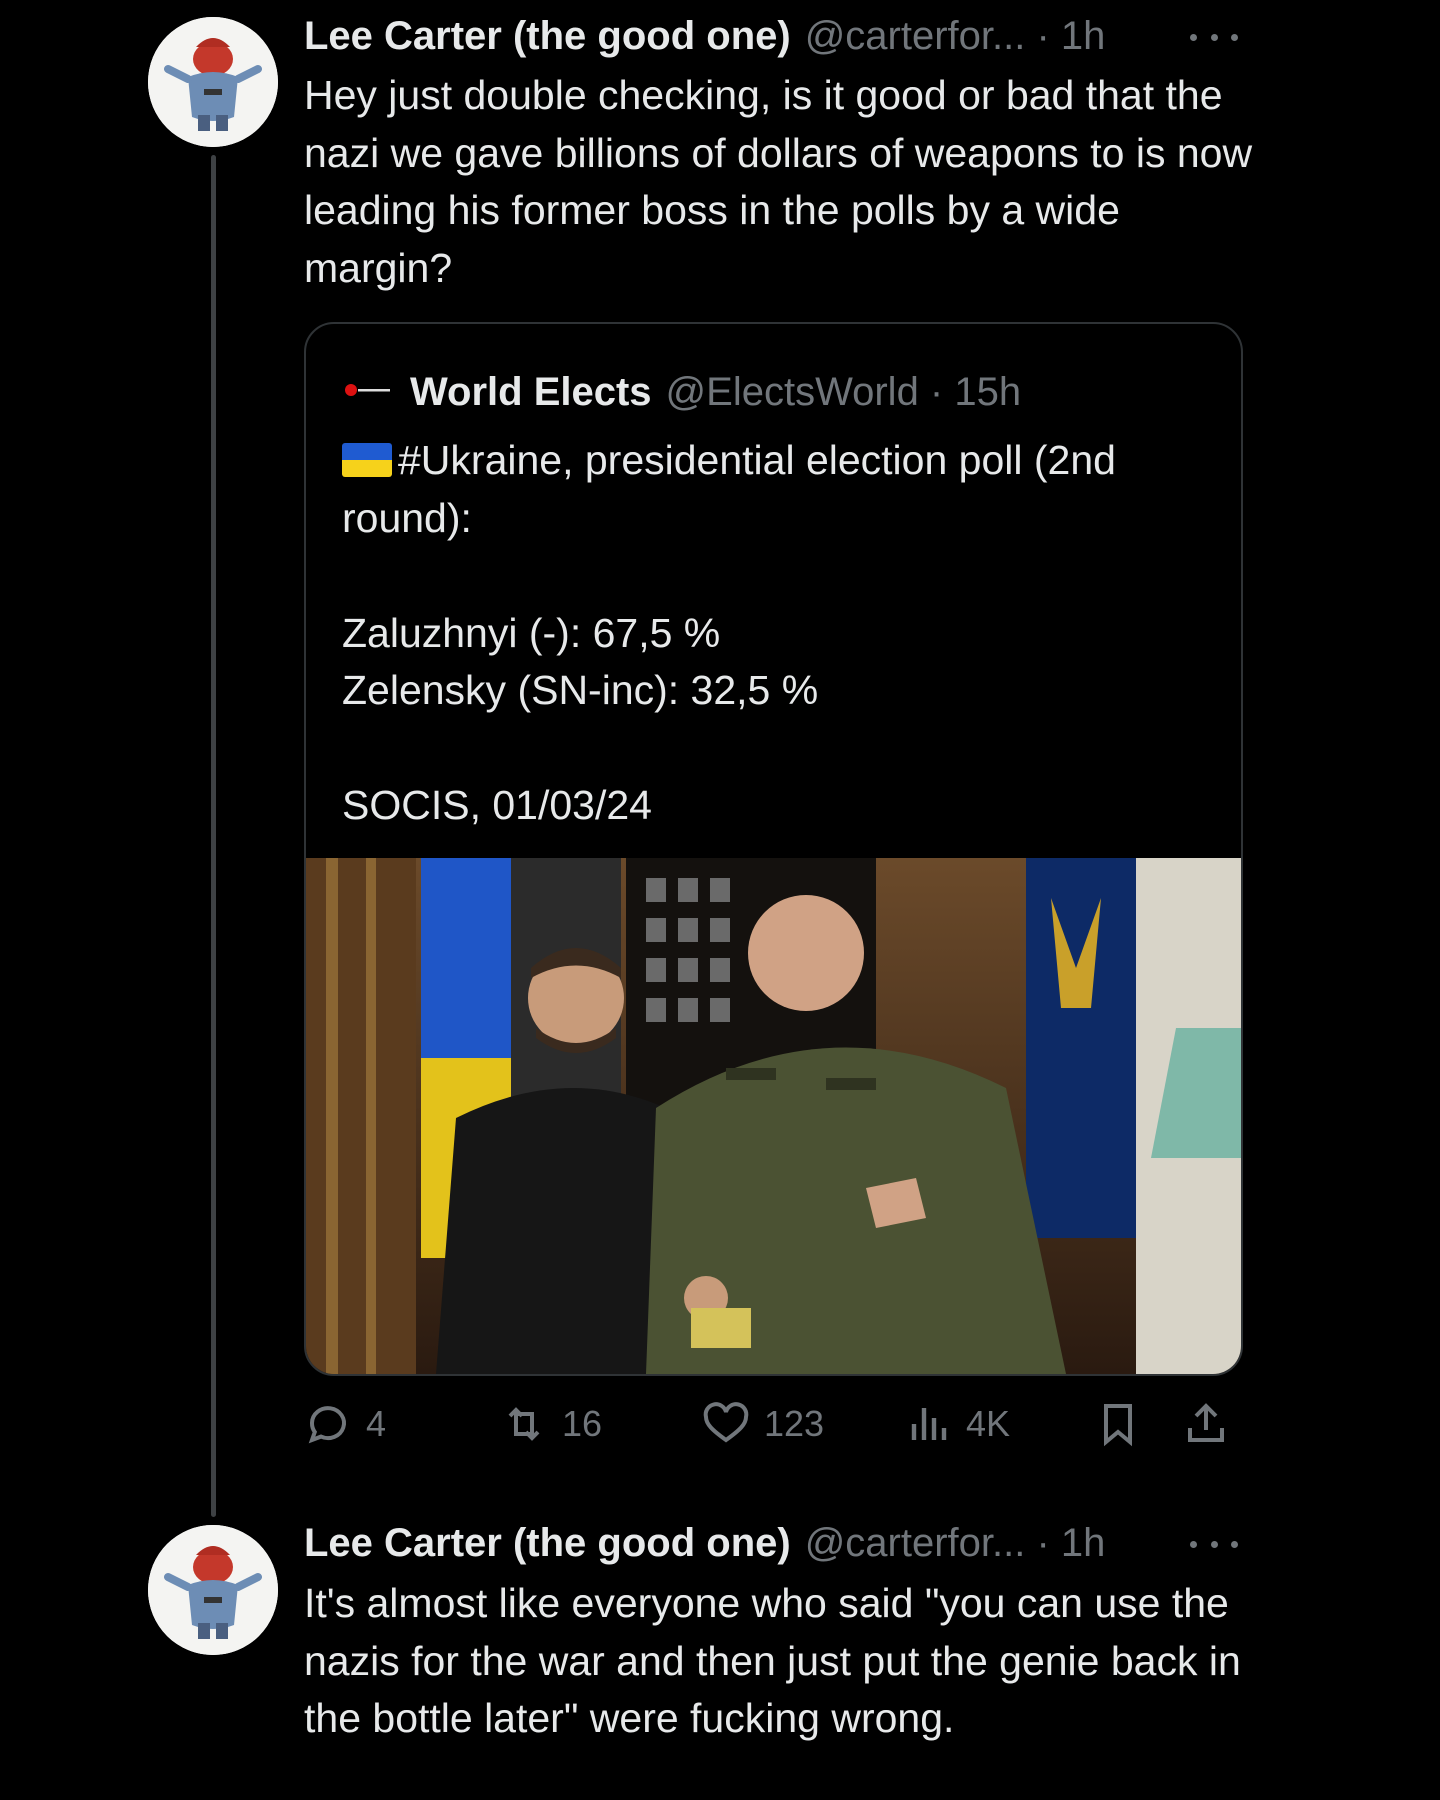 The height and width of the screenshot is (1800, 1440). I want to click on poll-result-zaluzhnyi: Zaluzhnyi (-): 67,5 %, so click(531, 632).